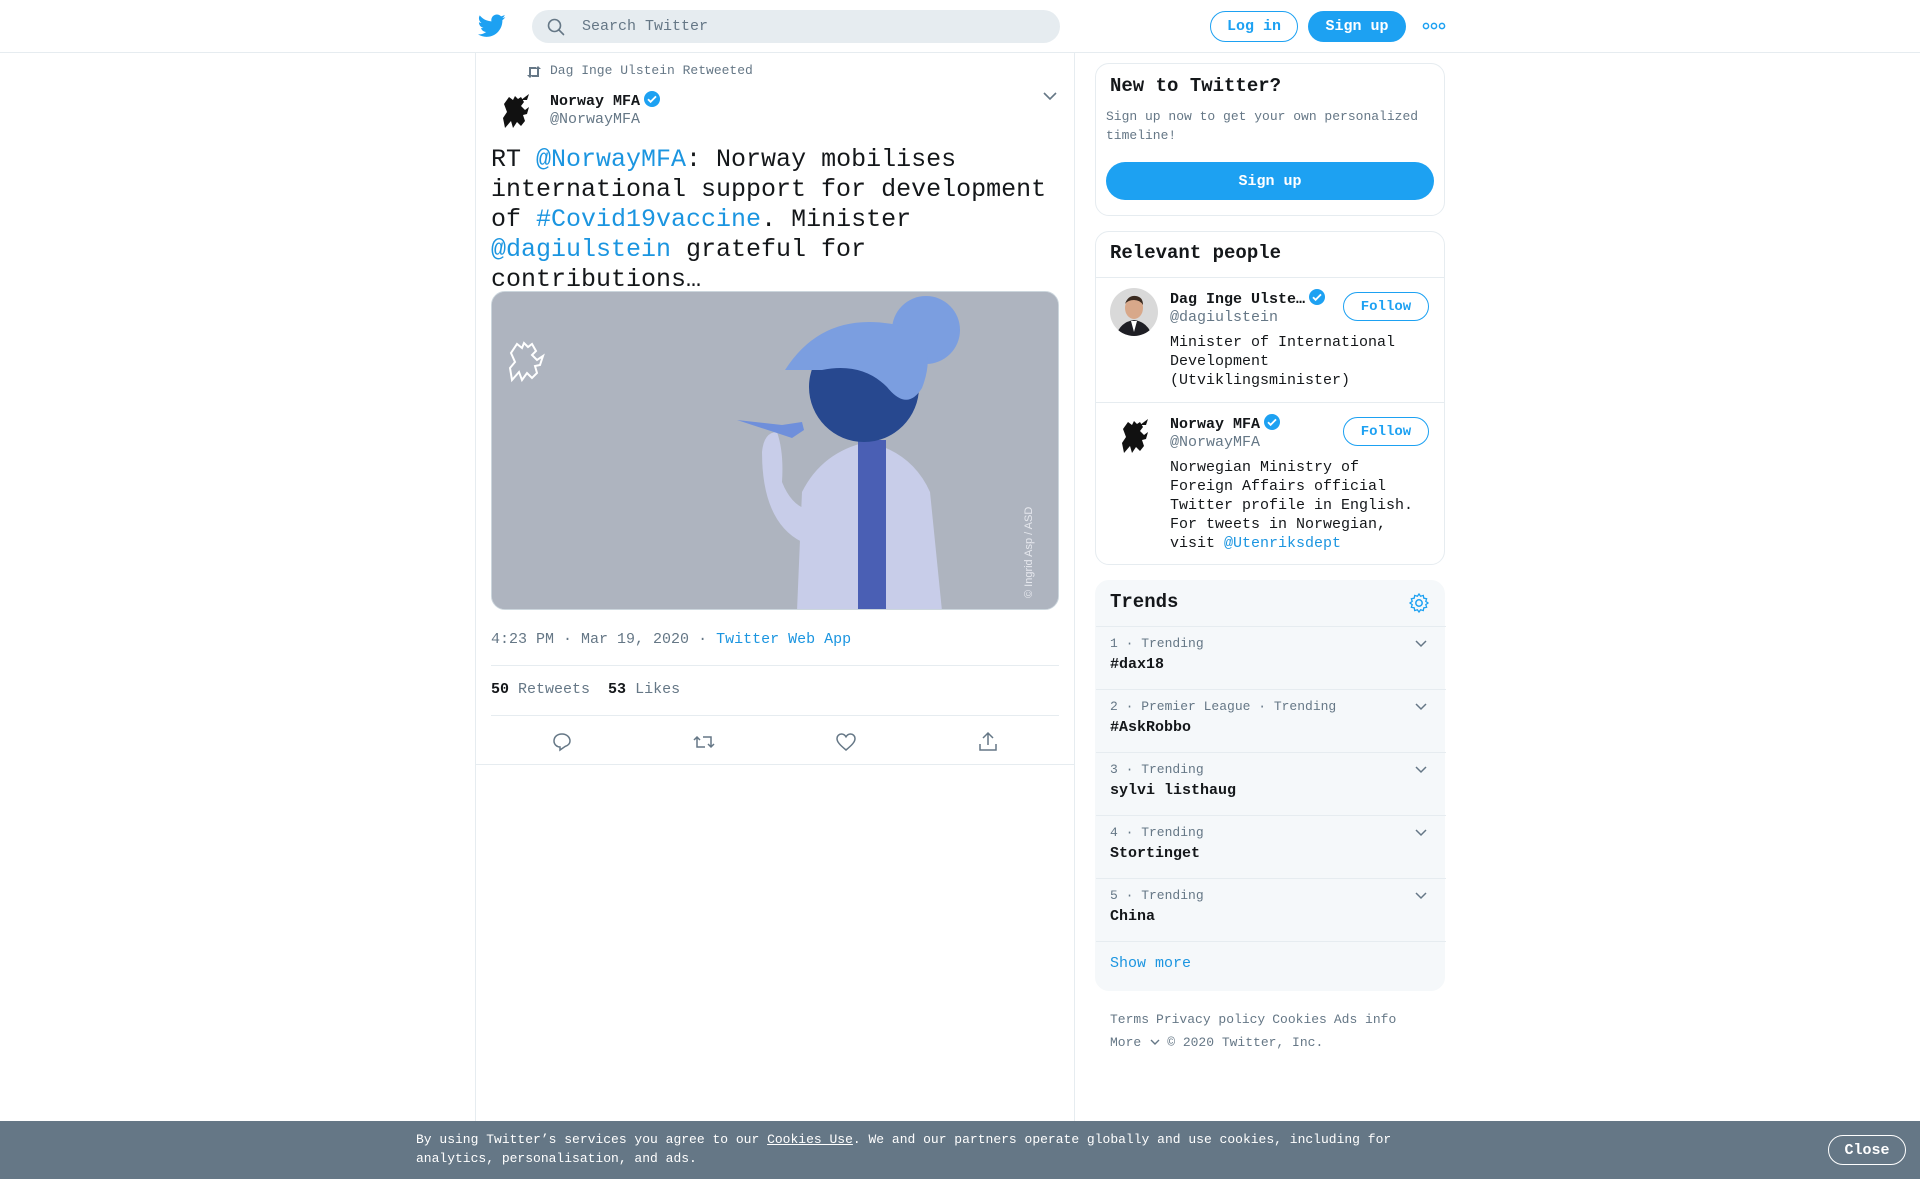 This screenshot has height=1179, width=1920. I want to click on person-handle-norwaymfa: @NorwayMFA, so click(1215, 442).